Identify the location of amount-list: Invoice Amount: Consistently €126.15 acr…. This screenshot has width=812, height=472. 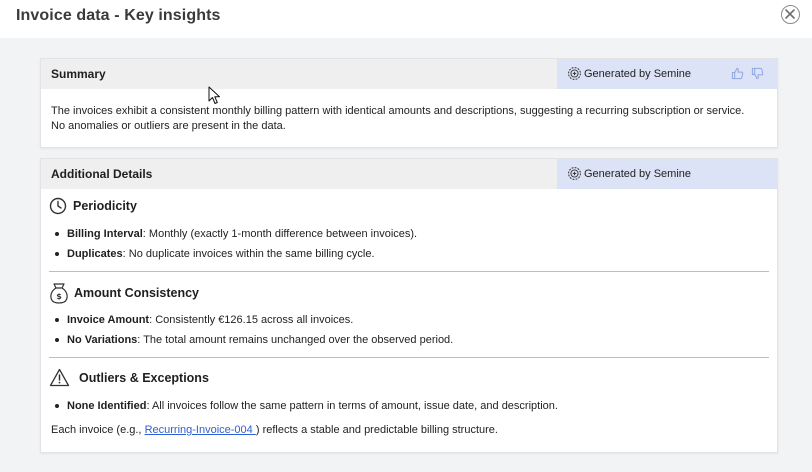
(253, 330).